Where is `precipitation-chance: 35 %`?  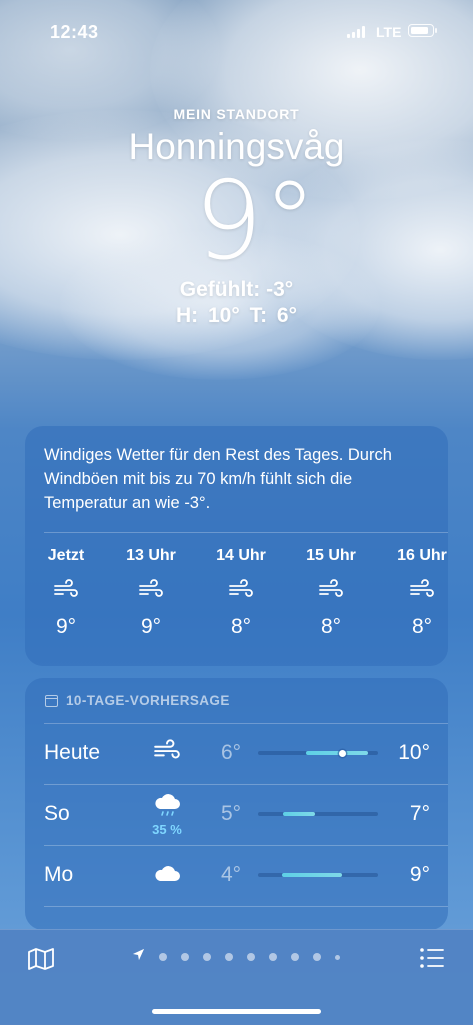
precipitation-chance: 35 % is located at coordinates (167, 829).